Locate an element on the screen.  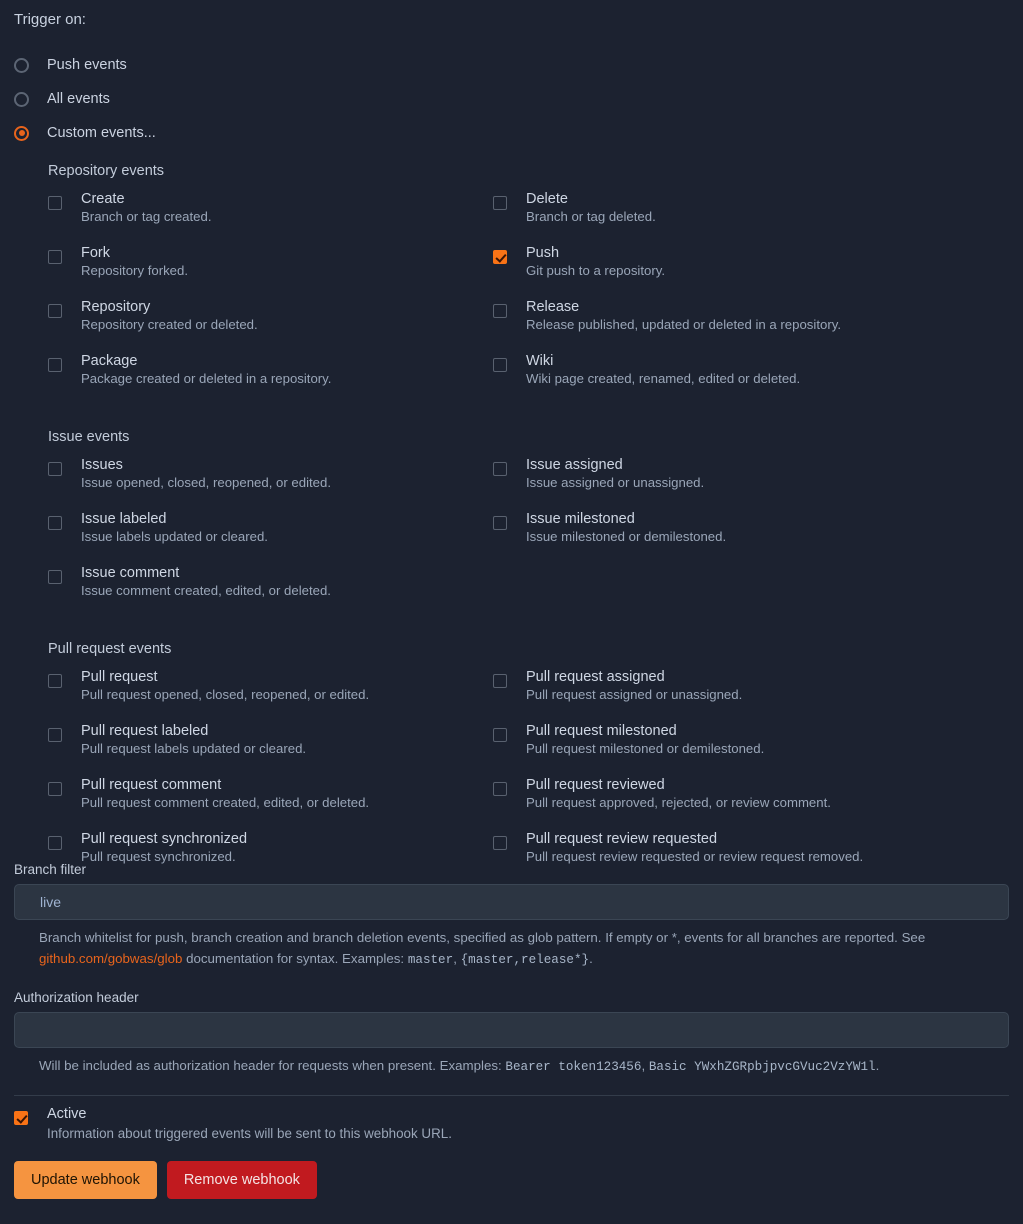
event-group-title: Issue events is located at coordinates (89, 437).